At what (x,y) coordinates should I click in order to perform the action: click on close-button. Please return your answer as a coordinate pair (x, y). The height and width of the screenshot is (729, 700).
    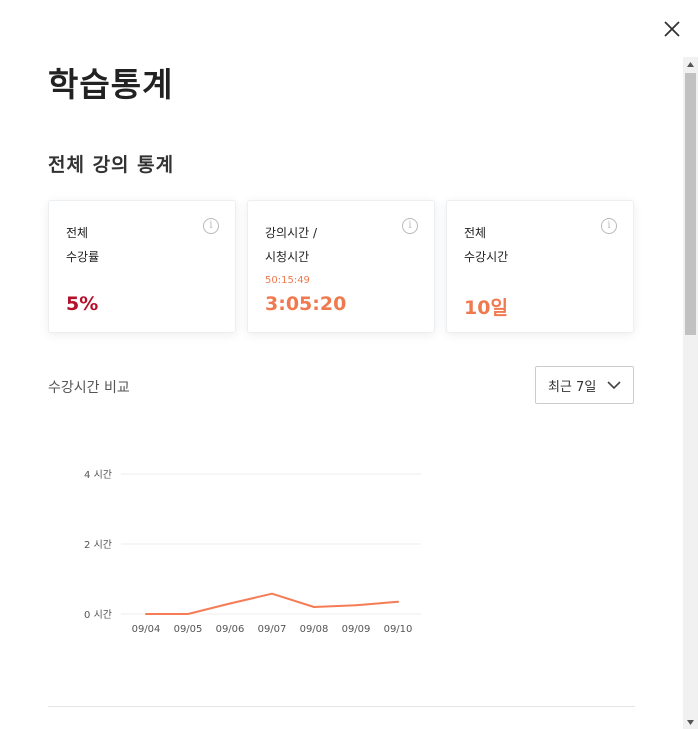
    Looking at the image, I should click on (672, 29).